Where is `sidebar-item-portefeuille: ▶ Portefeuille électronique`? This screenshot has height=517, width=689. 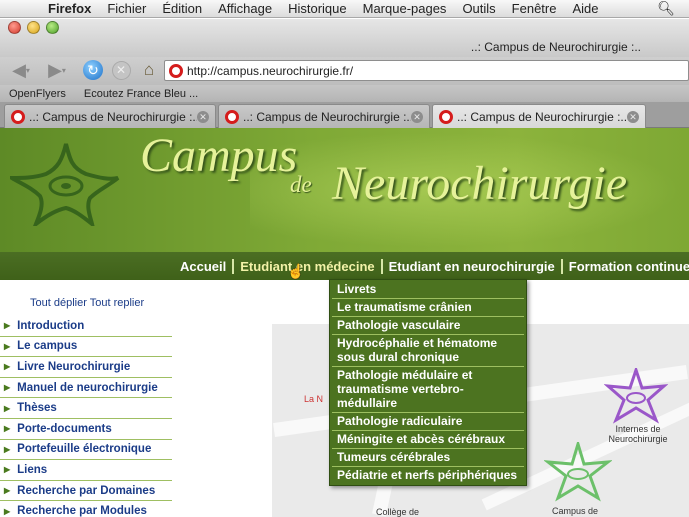 sidebar-item-portefeuille: ▶ Portefeuille électronique is located at coordinates (86, 450).